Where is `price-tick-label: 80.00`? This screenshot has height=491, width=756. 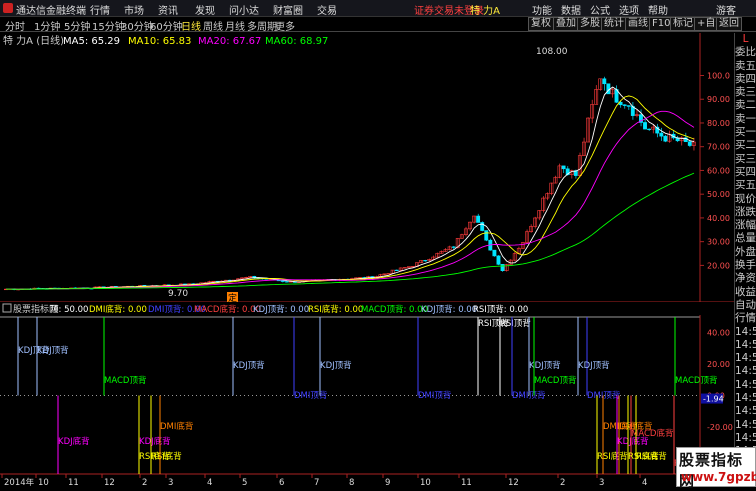 price-tick-label: 80.00 is located at coordinates (718, 123).